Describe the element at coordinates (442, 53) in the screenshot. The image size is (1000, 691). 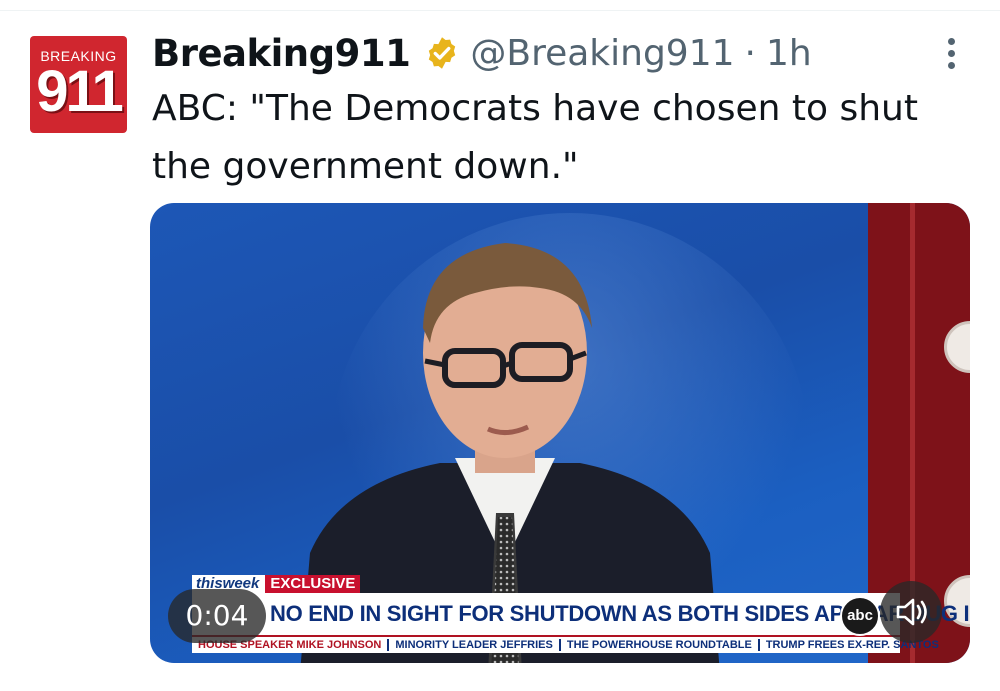
I see `verified-badge-icon` at that location.